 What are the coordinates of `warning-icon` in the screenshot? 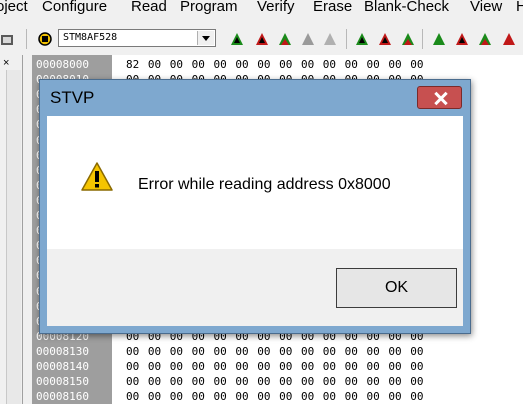 It's located at (97, 176).